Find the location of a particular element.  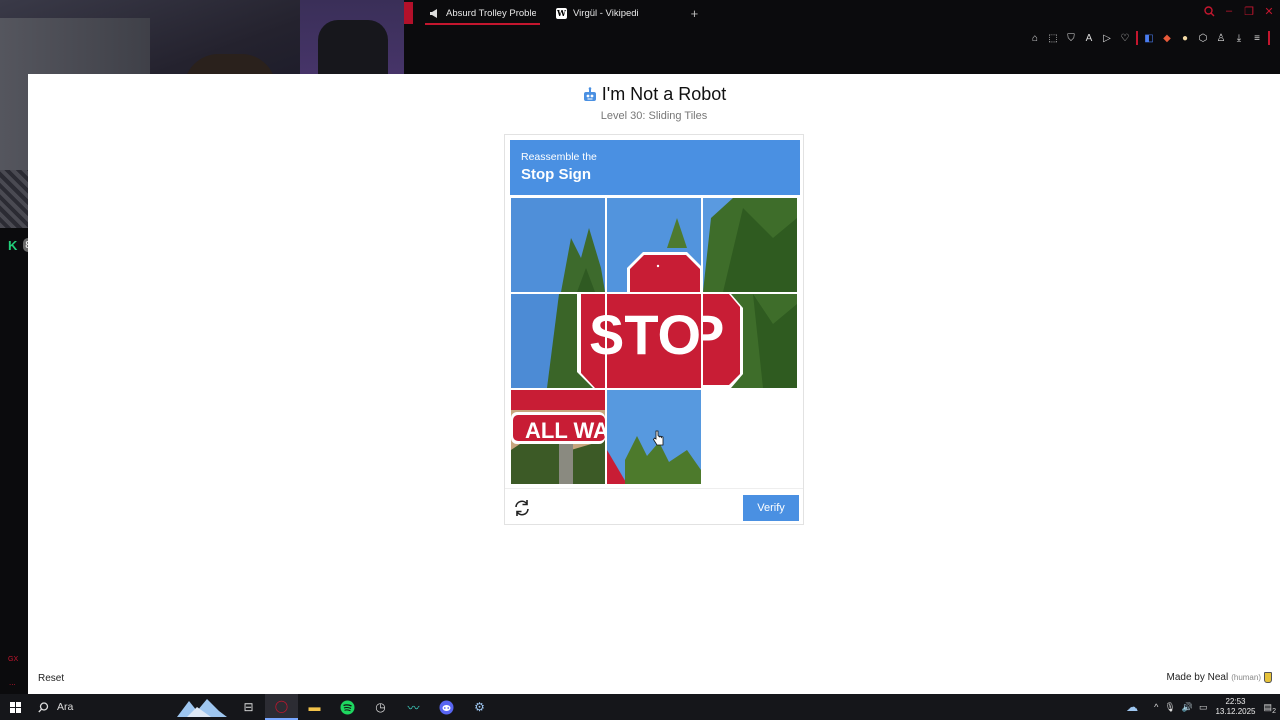

heart-icon: ♡ is located at coordinates (1125, 38).